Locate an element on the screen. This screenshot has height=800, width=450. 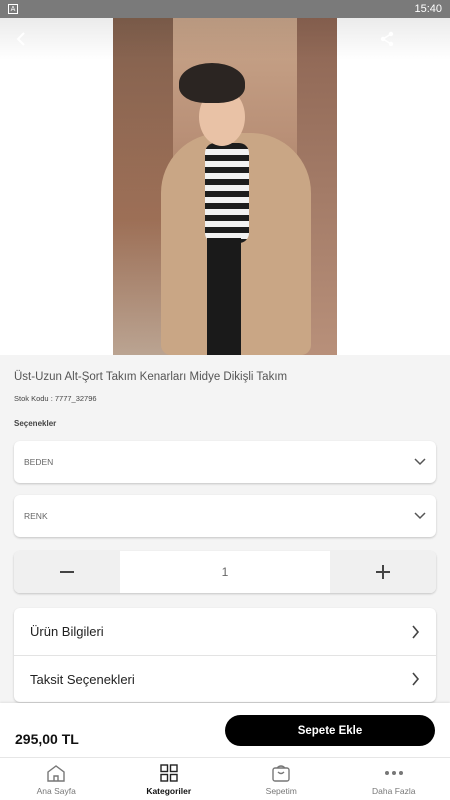
installment-options-row: Taksit Seçenekleri is located at coordinates (225, 678).